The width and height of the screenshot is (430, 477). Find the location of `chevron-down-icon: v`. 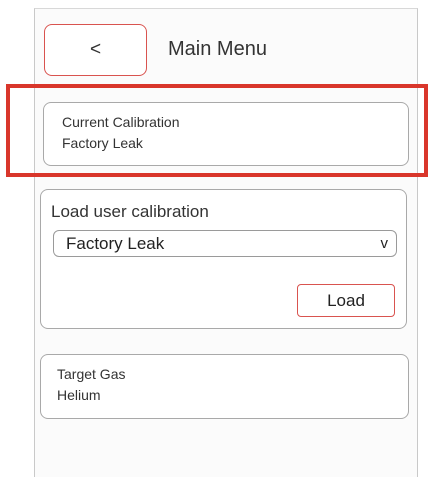

chevron-down-icon: v is located at coordinates (384, 243).